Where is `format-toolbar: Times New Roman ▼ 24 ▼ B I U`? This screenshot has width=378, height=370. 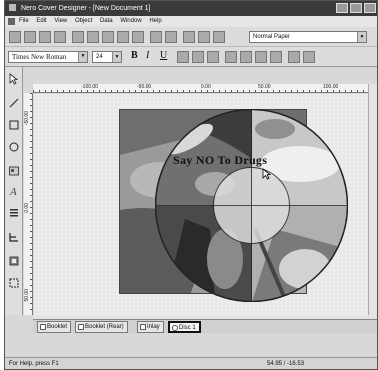 format-toolbar: Times New Roman ▼ 24 ▼ B I U is located at coordinates (191, 57).